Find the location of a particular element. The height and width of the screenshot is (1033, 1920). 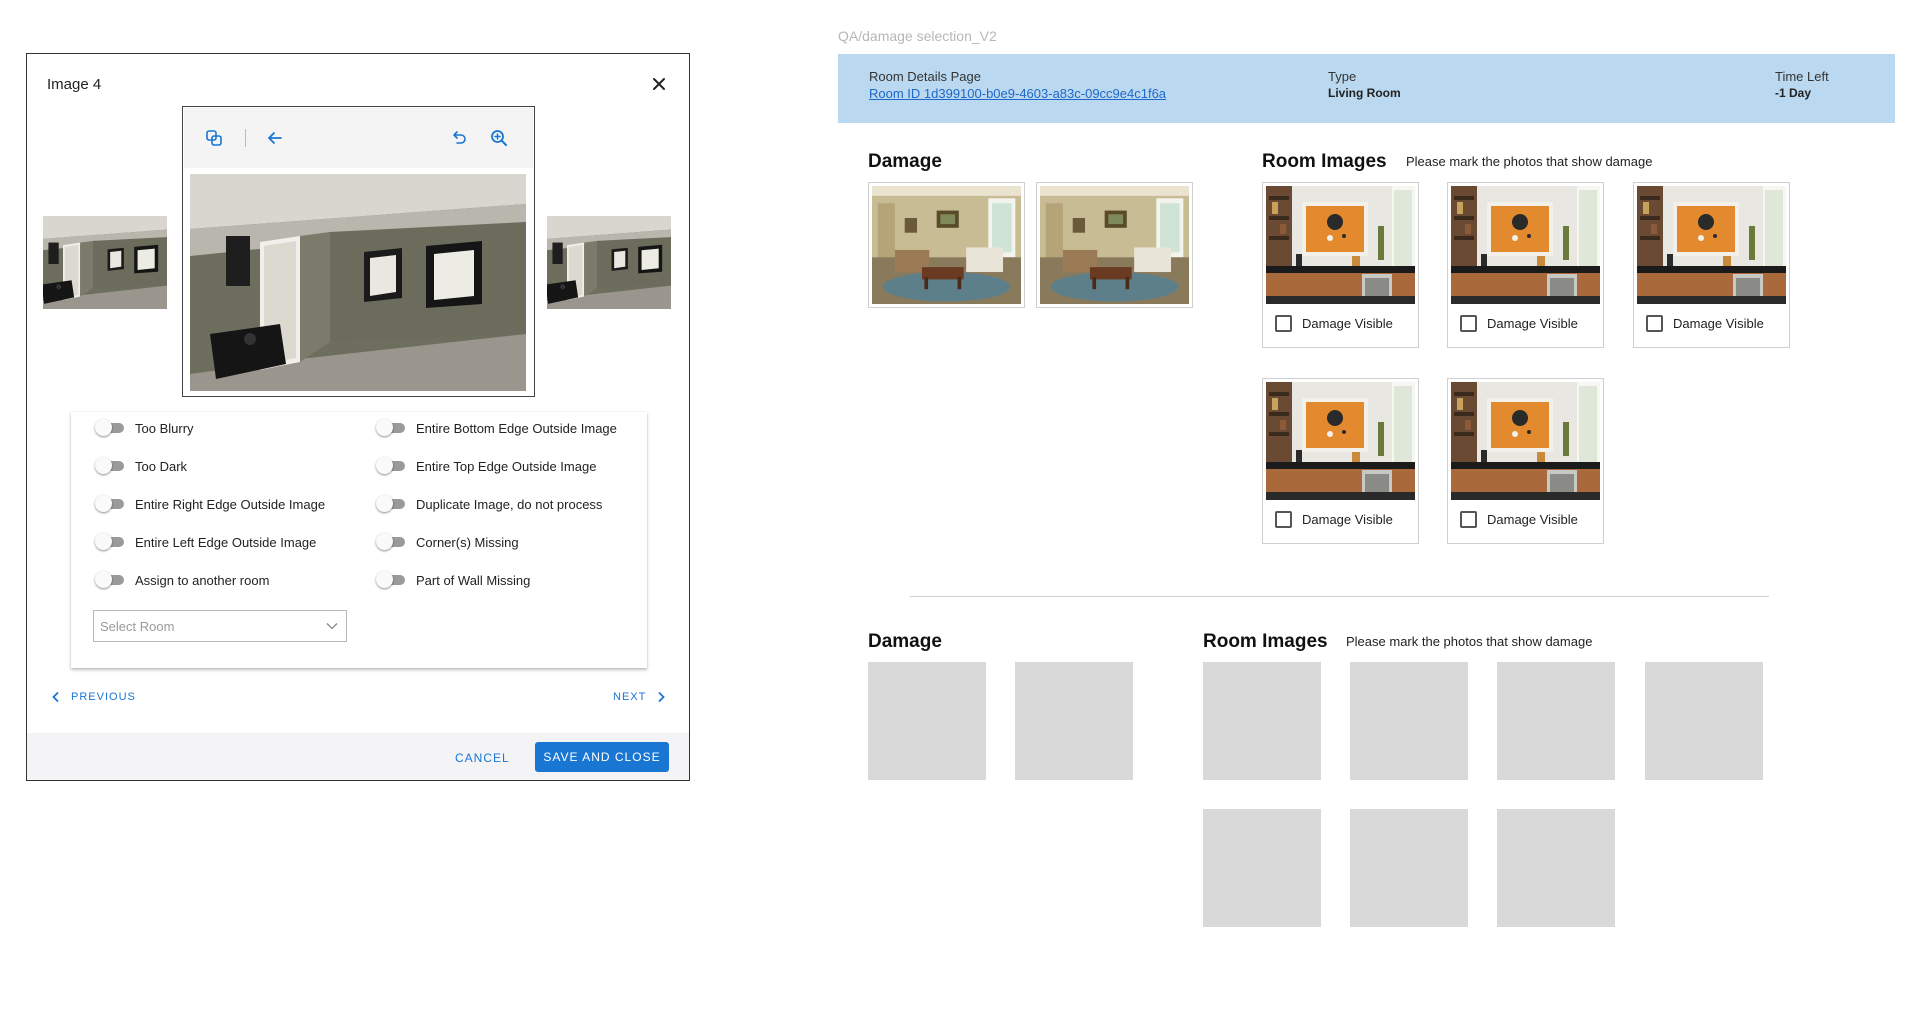

previous-image-thumbnail is located at coordinates (105, 262).